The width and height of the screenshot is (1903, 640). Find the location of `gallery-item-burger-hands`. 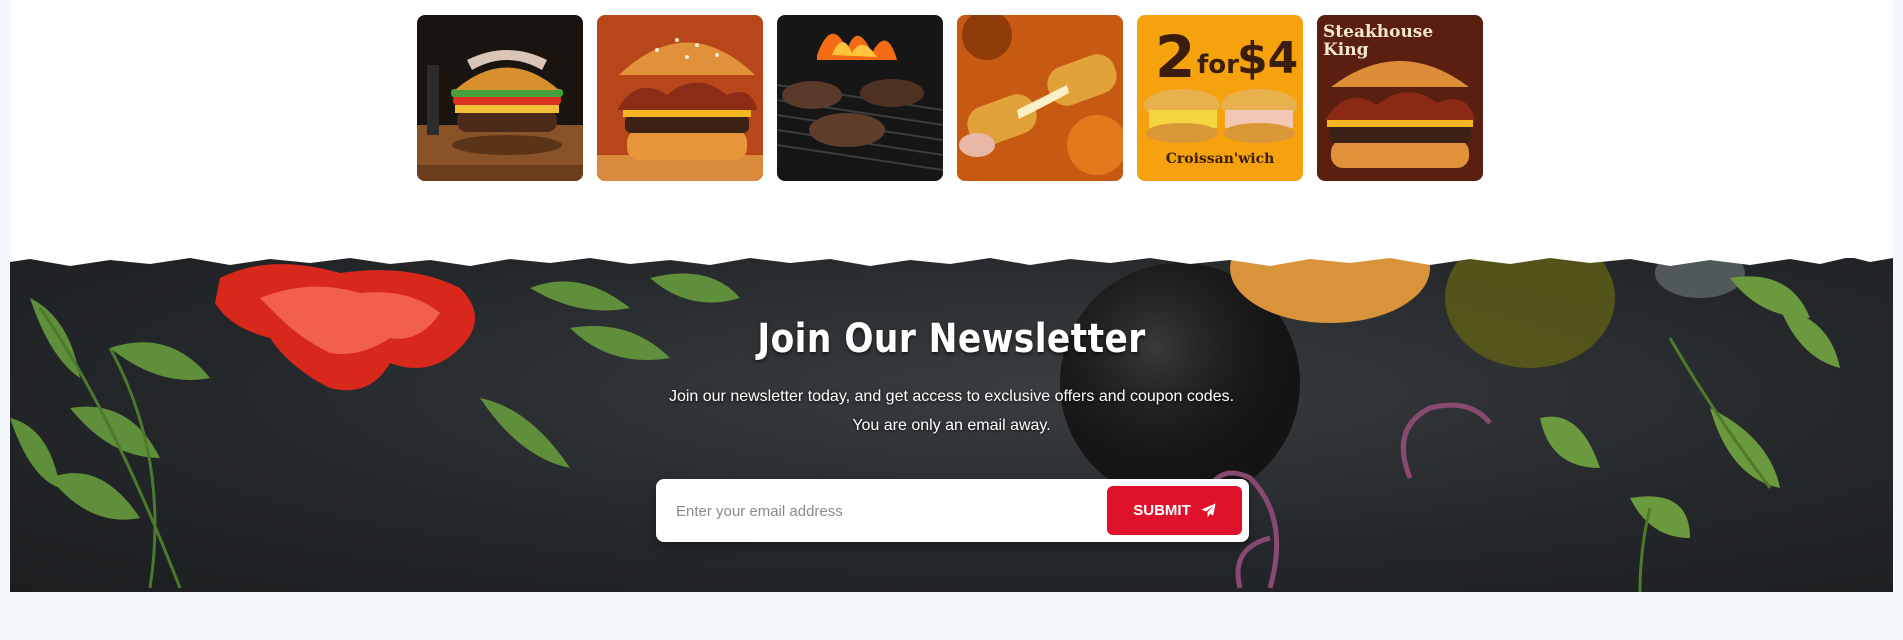

gallery-item-burger-hands is located at coordinates (500, 98).